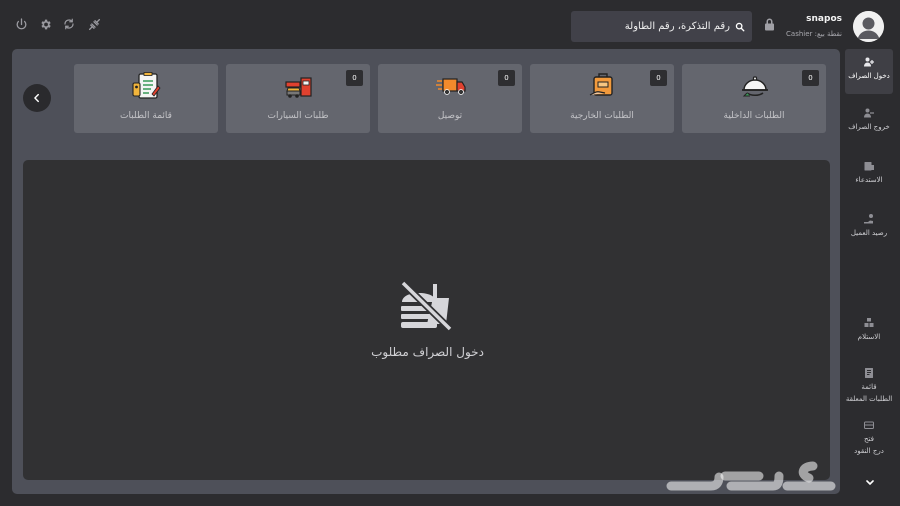 The width and height of the screenshot is (900, 506). I want to click on sidebar-item-cashier-login: دخول الصراف, so click(869, 71).